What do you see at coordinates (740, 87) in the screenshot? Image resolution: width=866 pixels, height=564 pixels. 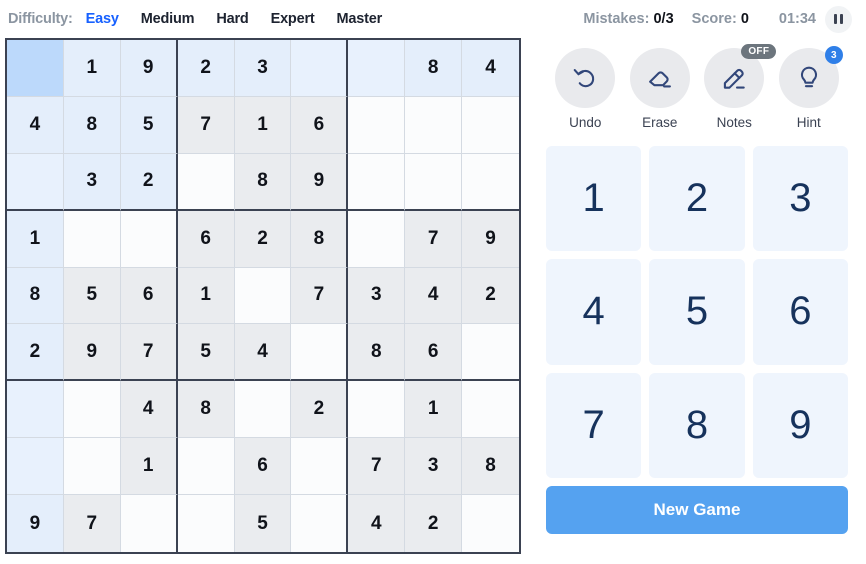 I see `notes-button: OFF Notes` at bounding box center [740, 87].